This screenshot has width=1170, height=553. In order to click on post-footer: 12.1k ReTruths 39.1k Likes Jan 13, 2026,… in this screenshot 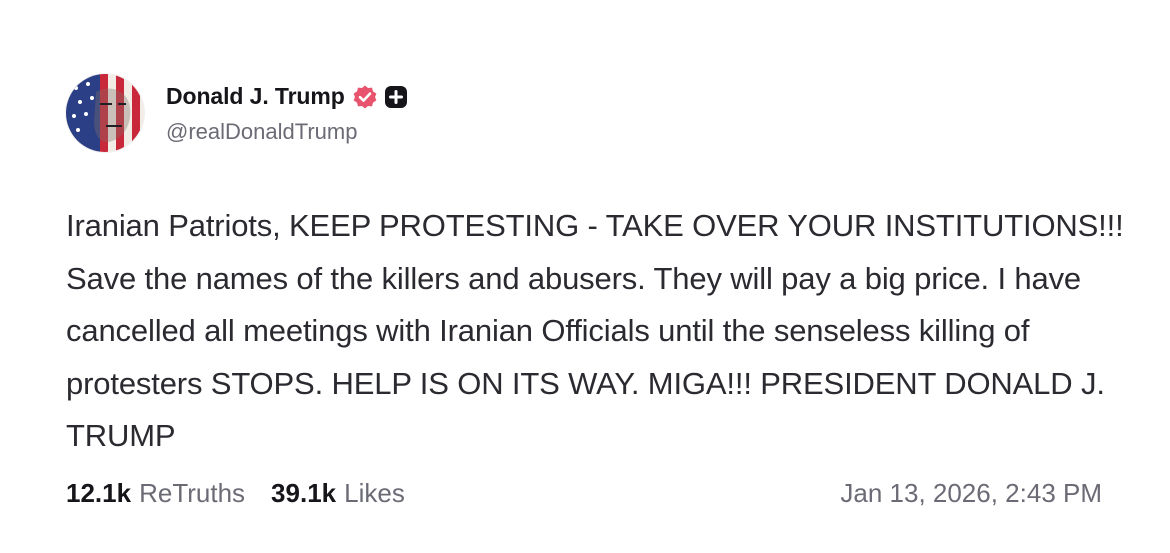, I will do `click(584, 493)`.